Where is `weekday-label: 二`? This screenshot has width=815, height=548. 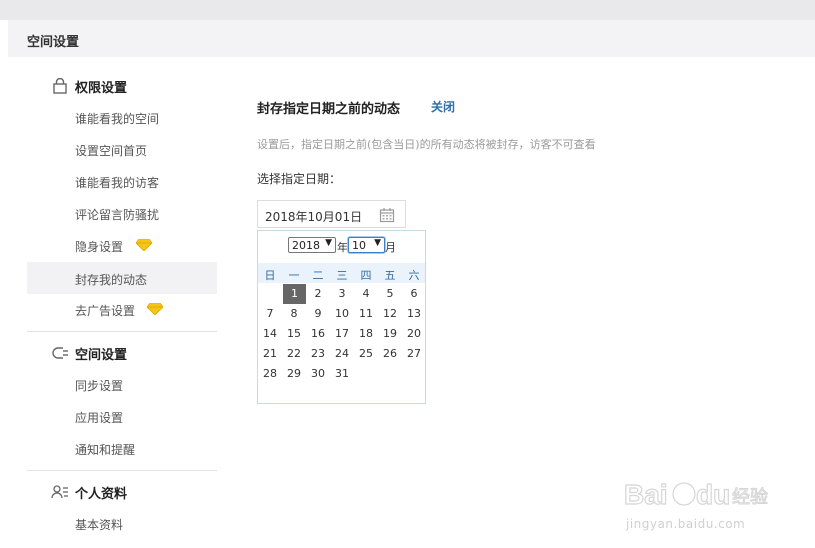 weekday-label: 二 is located at coordinates (318, 275).